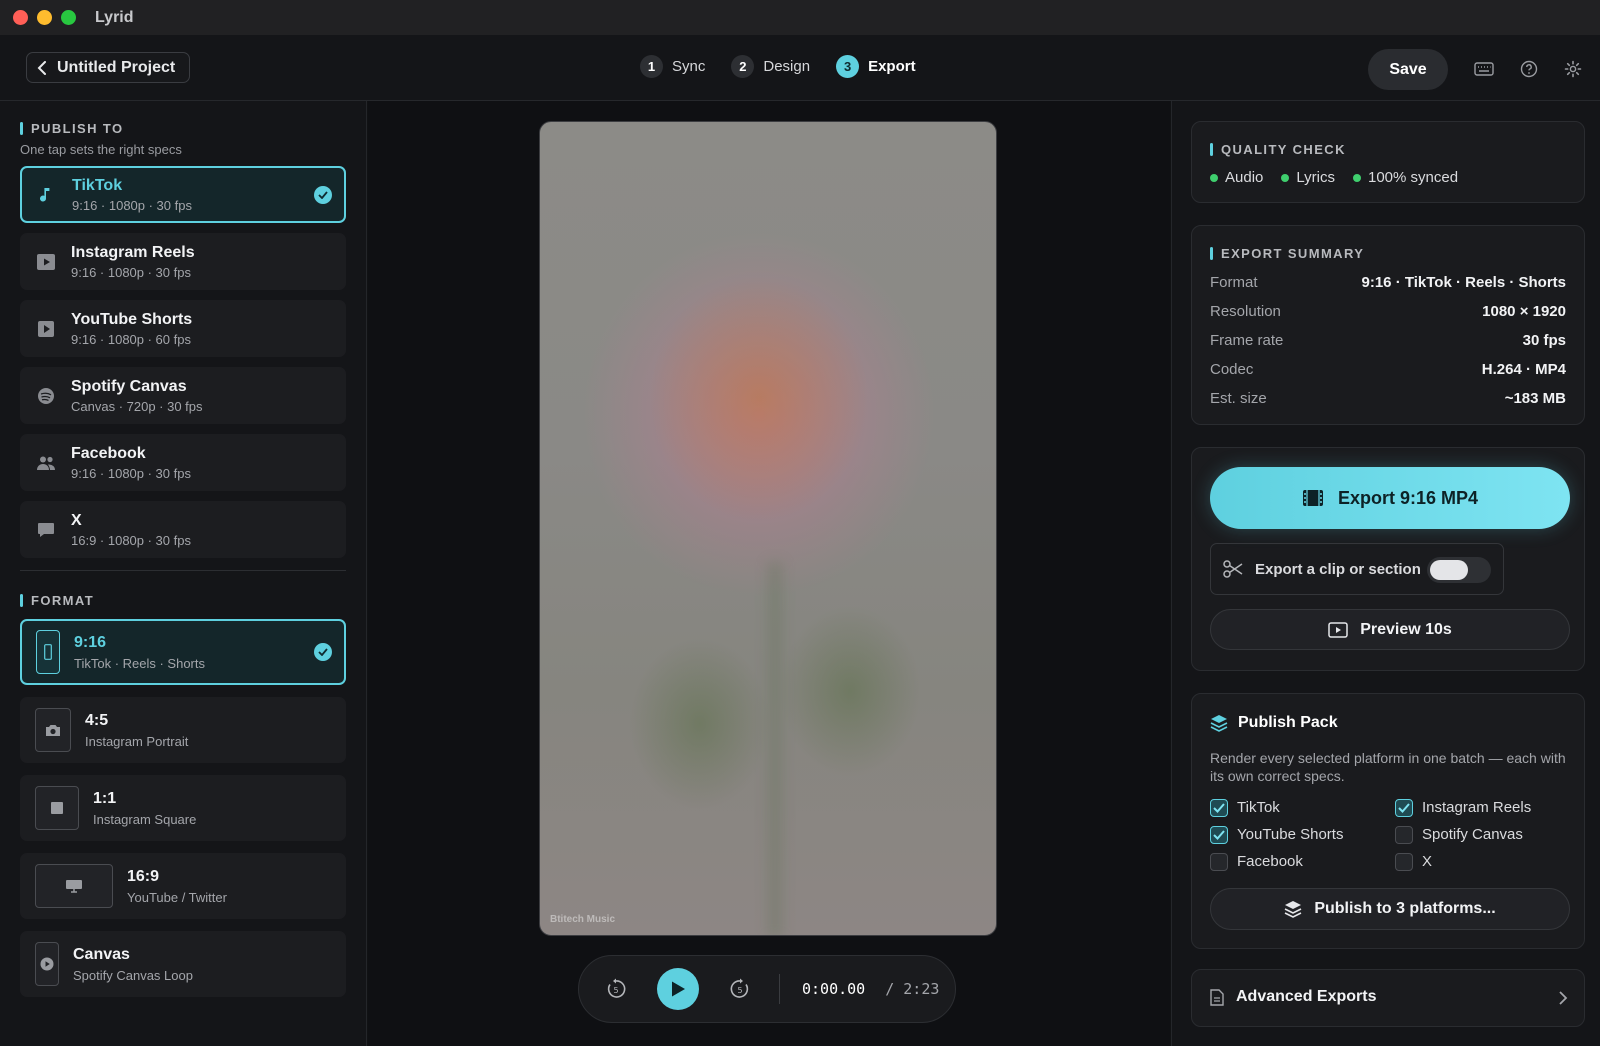  I want to click on advanced-exports: Advanced Exports, so click(1293, 997).